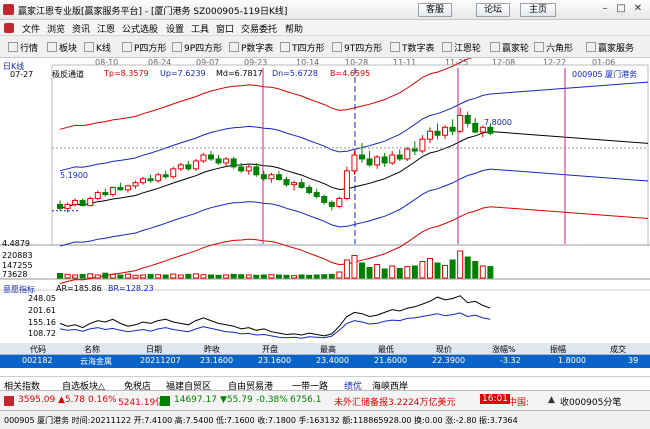  Describe the element at coordinates (391, 360) in the screenshot. I see `cell-low: 21.6000` at that location.